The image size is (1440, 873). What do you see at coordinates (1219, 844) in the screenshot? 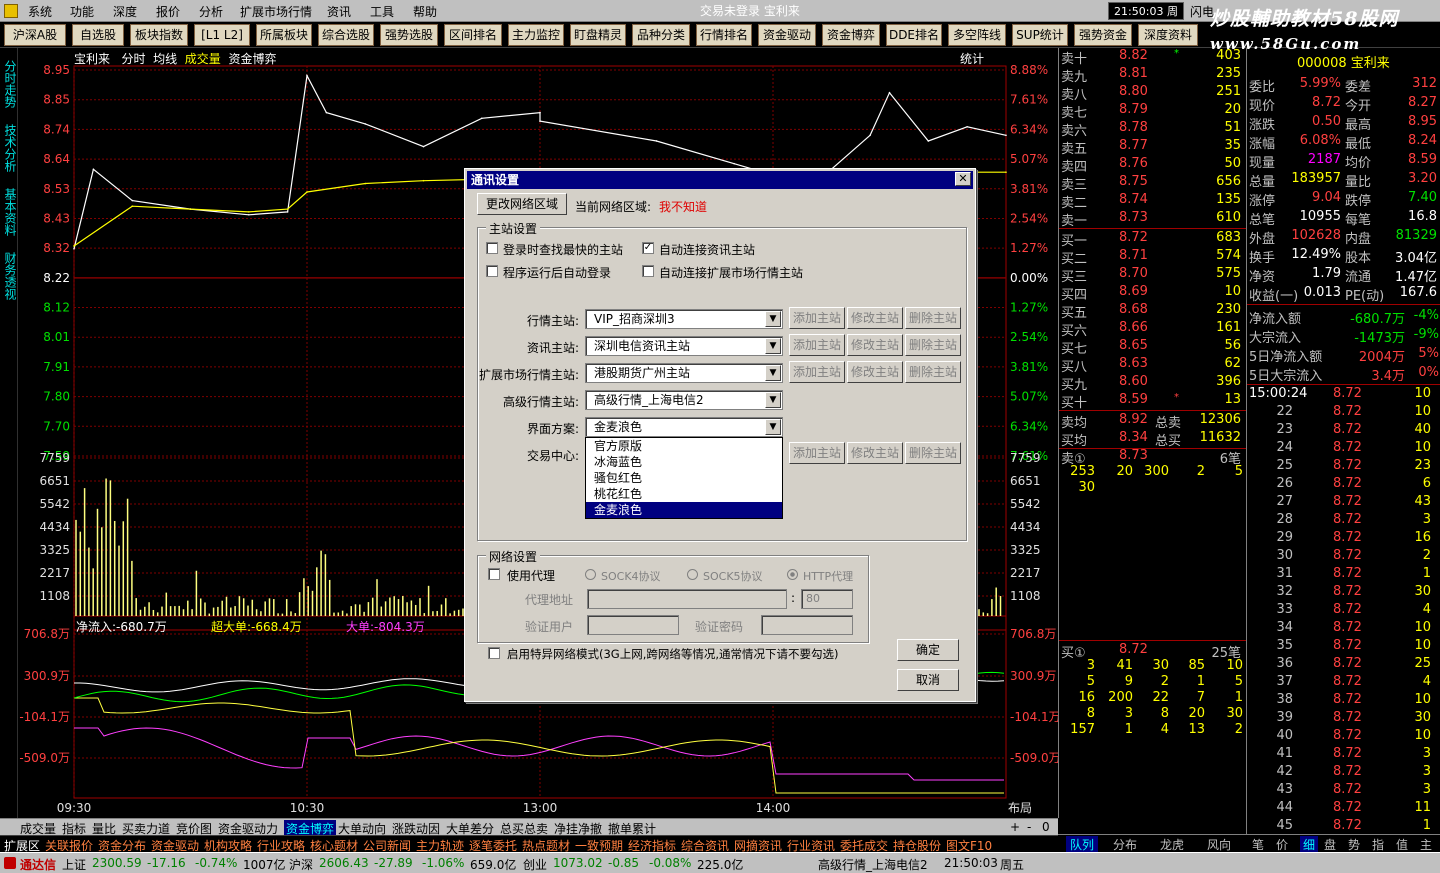
I see `orderbook-tab: 风向` at bounding box center [1219, 844].